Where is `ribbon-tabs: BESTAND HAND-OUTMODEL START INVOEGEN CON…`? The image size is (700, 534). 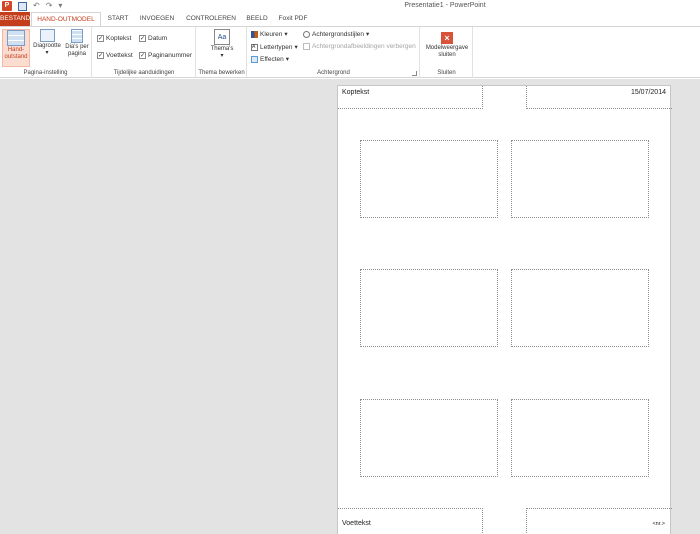
ribbon-tabs: BESTAND HAND-OUTMODEL START INVOEGEN CON… is located at coordinates (350, 19).